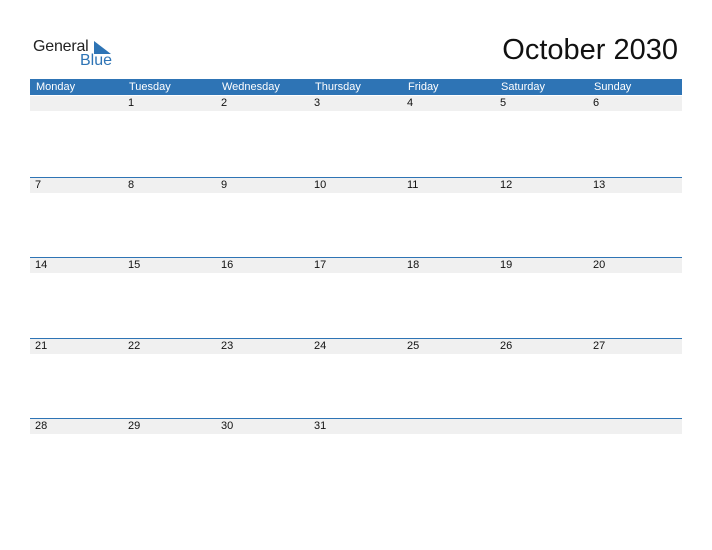  What do you see at coordinates (596, 103) in the screenshot?
I see `day-cell: 6` at bounding box center [596, 103].